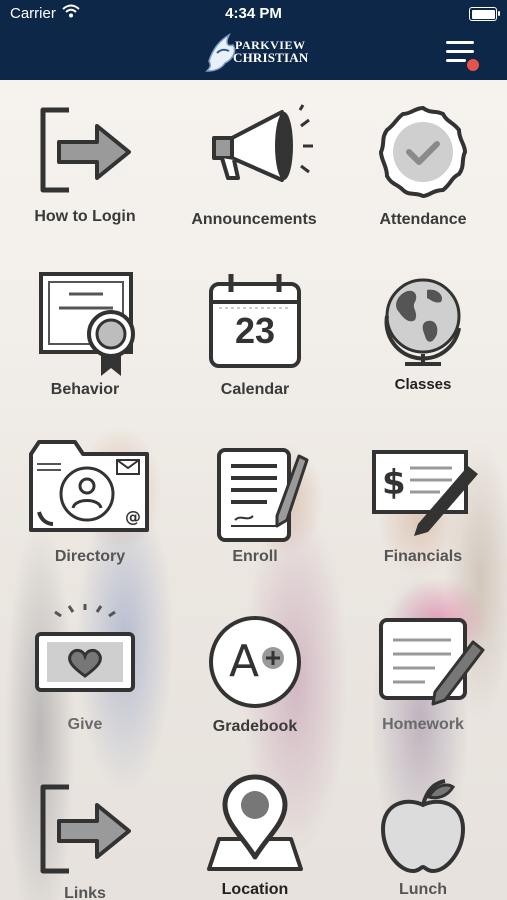 This screenshot has height=900, width=507. Describe the element at coordinates (90, 556) in the screenshot. I see `tile-label: Directory` at that location.